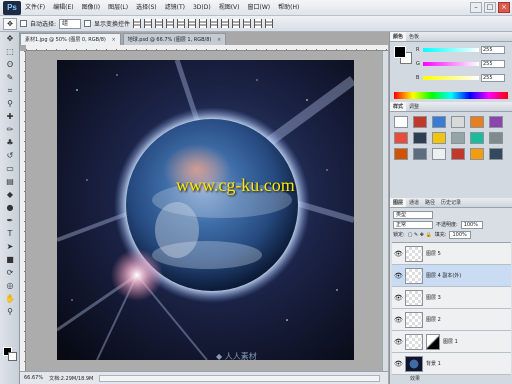 The image size is (512, 384). I want to click on brush-tool-icon: ✏, so click(10, 130).